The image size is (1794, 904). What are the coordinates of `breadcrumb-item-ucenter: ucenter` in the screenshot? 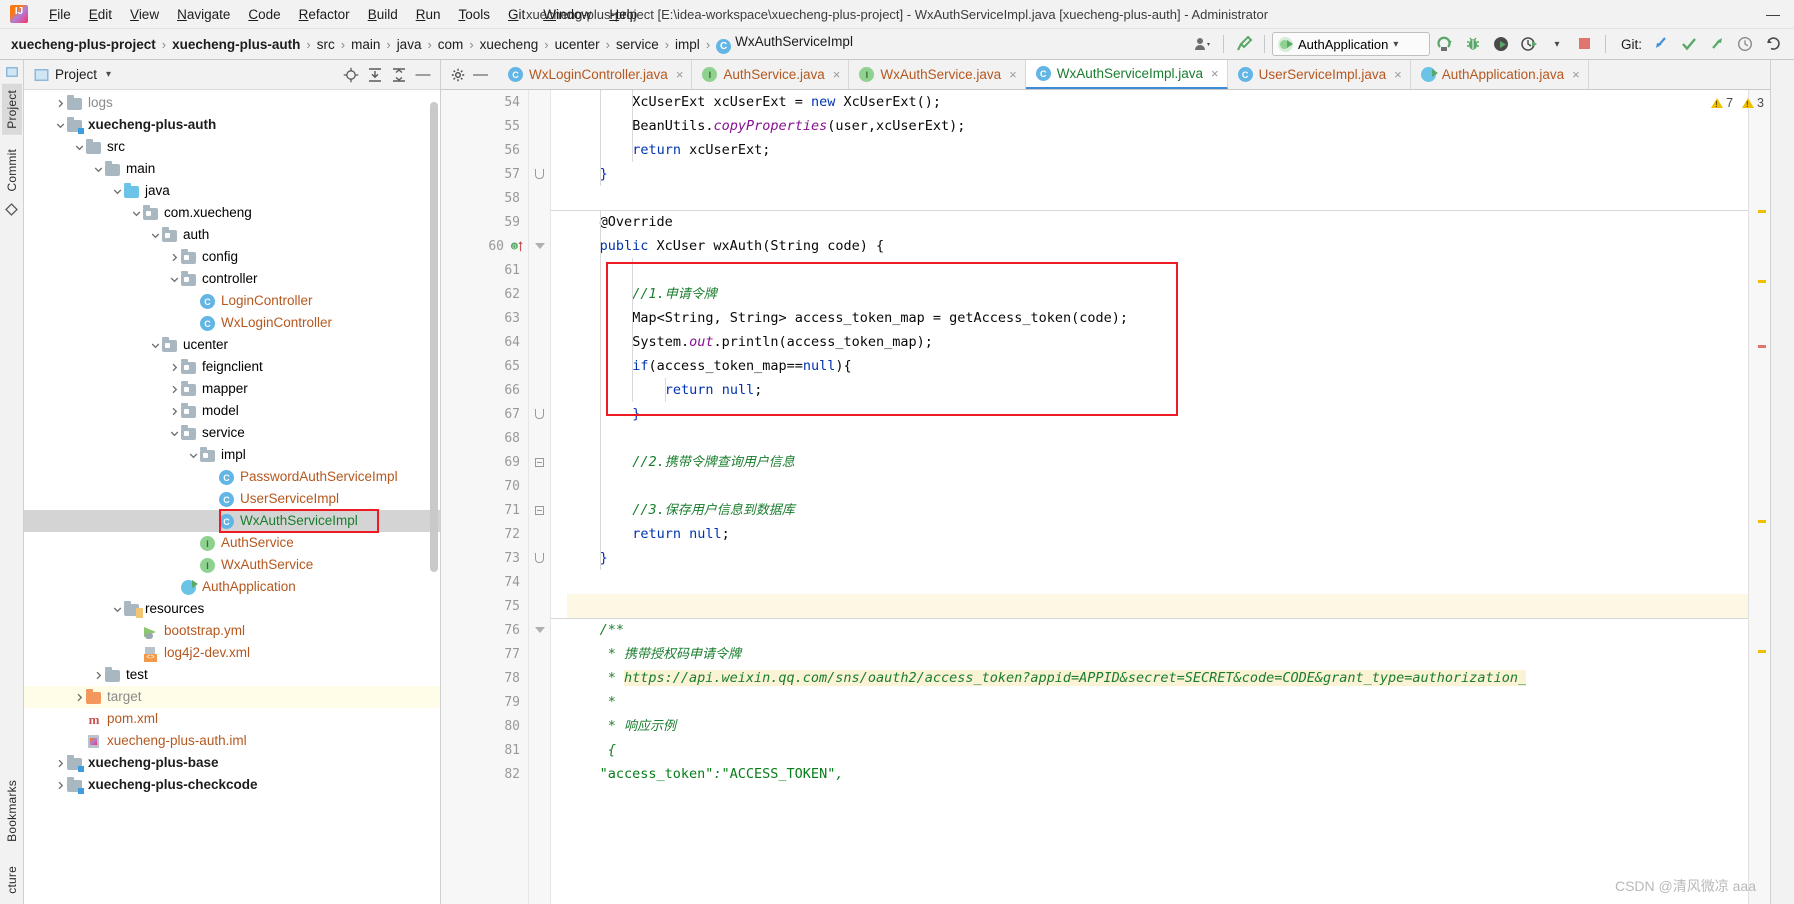 It's located at (577, 44).